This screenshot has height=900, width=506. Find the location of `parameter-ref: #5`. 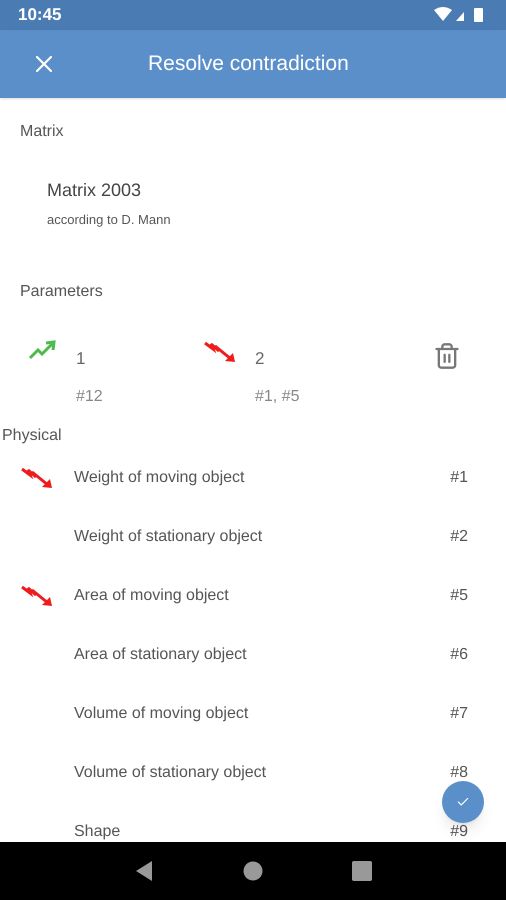

parameter-ref: #5 is located at coordinates (459, 596).